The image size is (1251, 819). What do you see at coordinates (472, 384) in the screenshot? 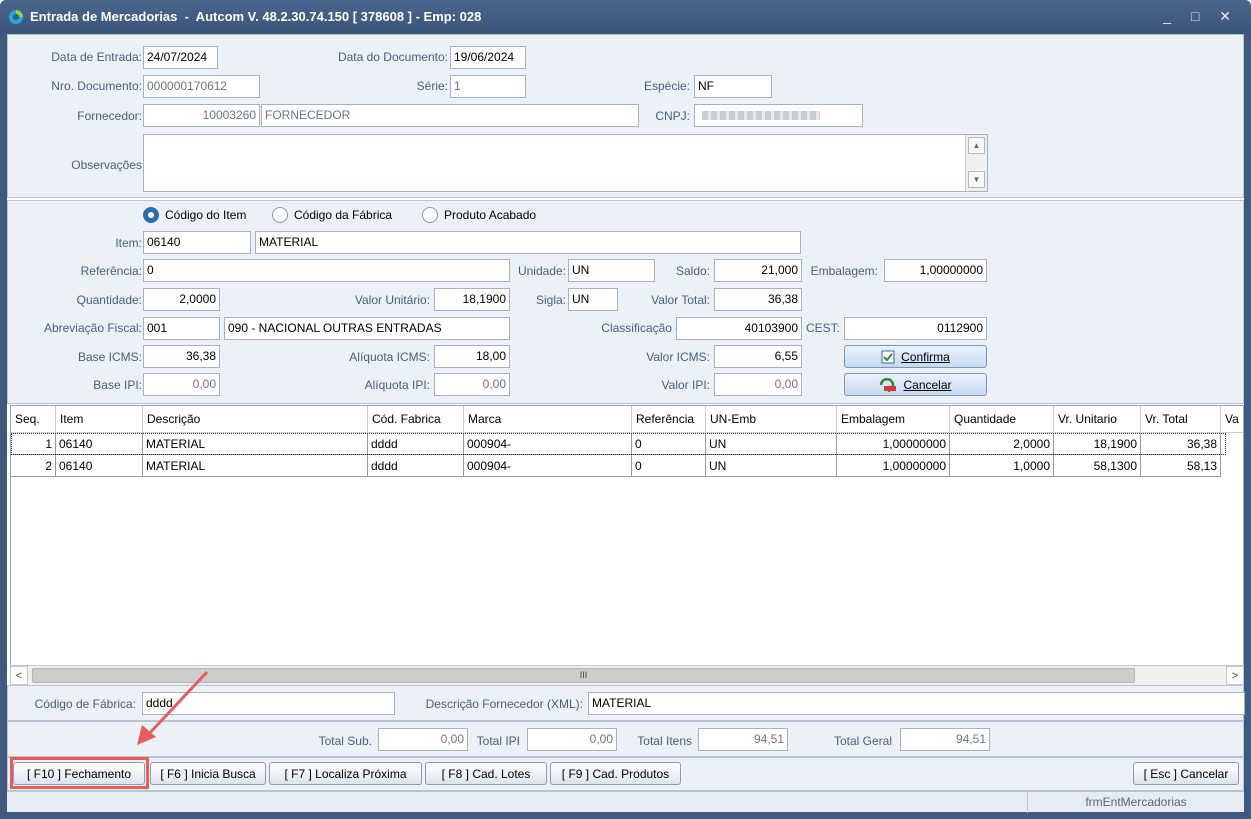
I see `aliquota-ipi-field: 0,00` at bounding box center [472, 384].